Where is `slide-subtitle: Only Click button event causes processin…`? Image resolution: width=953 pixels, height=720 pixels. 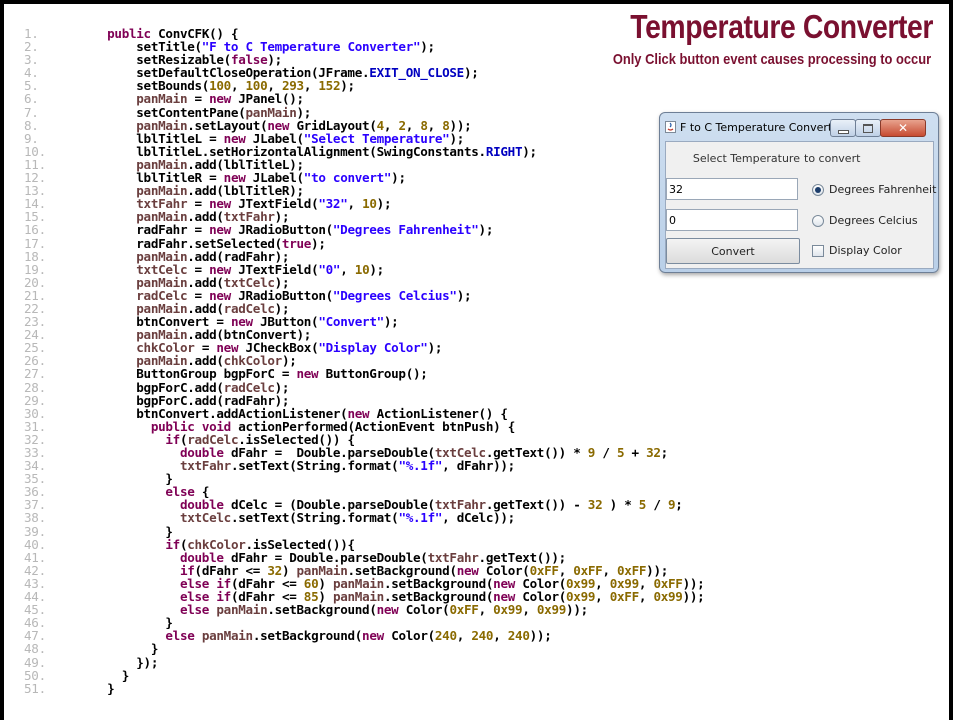 slide-subtitle: Only Click button event causes processin… is located at coordinates (771, 59).